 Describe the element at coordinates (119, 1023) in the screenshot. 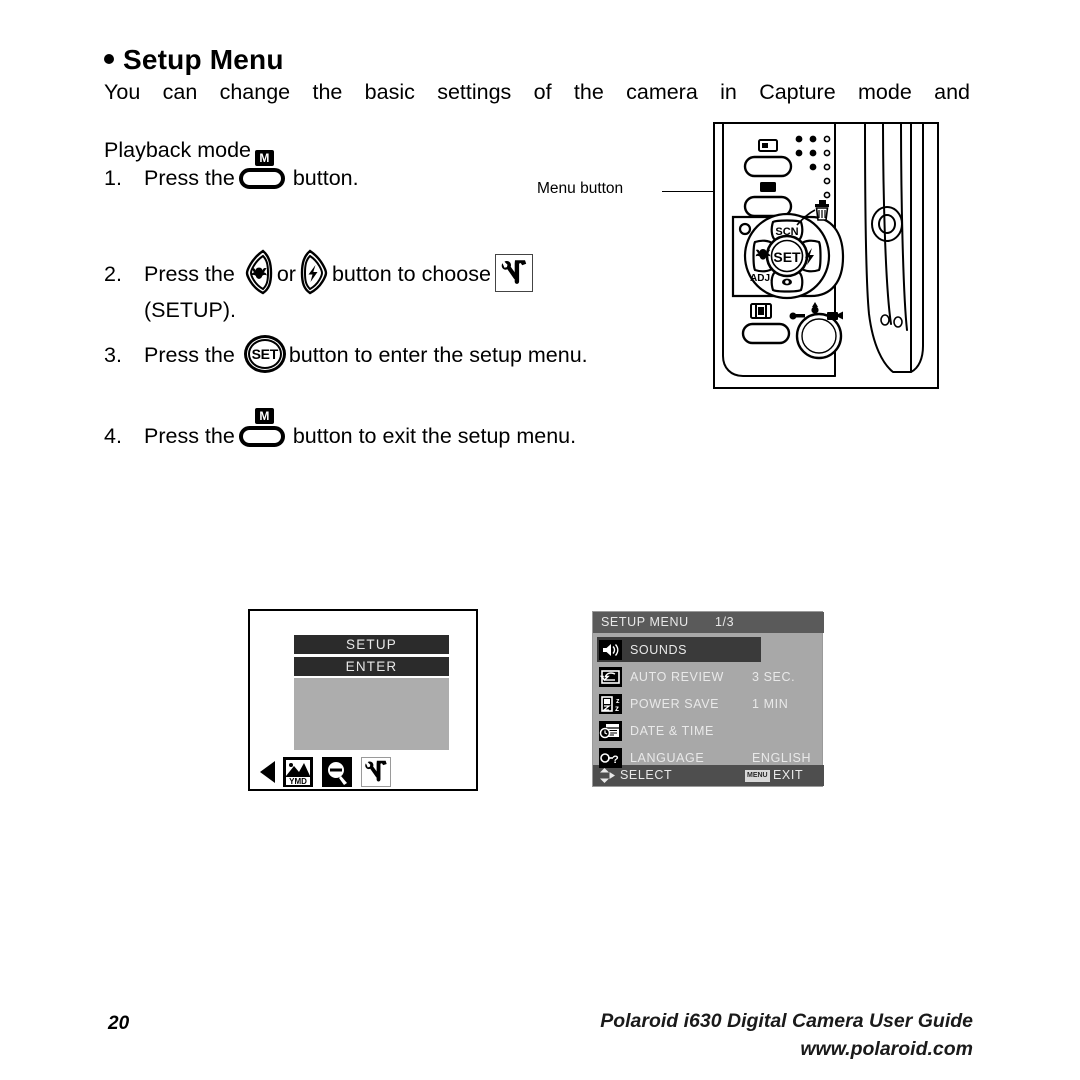

I see `page-number: 20` at that location.